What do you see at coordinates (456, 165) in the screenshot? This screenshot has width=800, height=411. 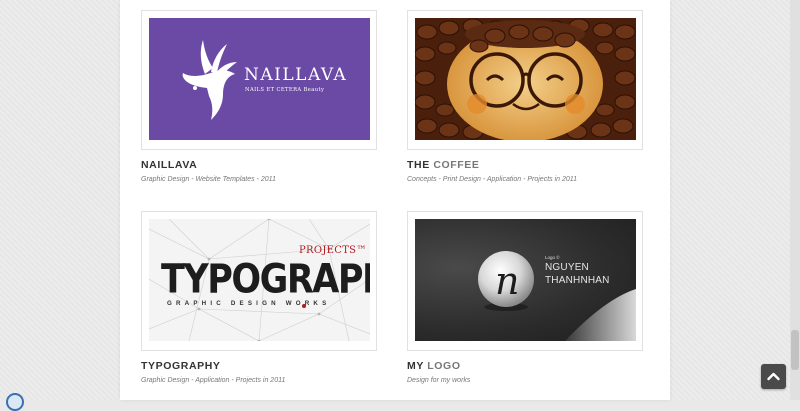 I see `card-title-accent: COFFEE` at bounding box center [456, 165].